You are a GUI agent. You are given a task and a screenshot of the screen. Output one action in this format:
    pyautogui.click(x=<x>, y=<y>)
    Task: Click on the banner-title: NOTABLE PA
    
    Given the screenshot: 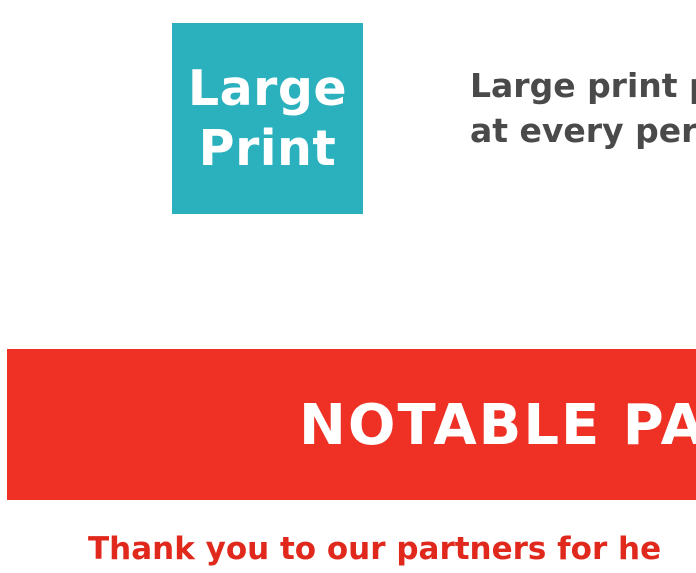 What is the action you would take?
    pyautogui.click(x=497, y=425)
    